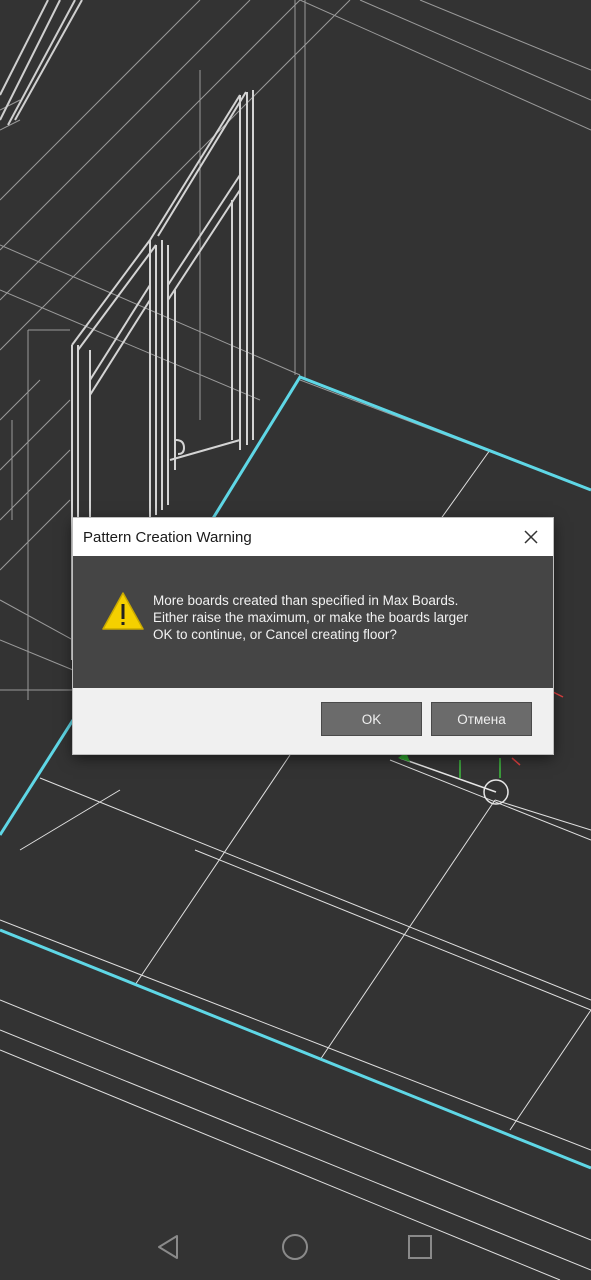 Image resolution: width=591 pixels, height=1280 pixels. I want to click on close-icon, so click(531, 537).